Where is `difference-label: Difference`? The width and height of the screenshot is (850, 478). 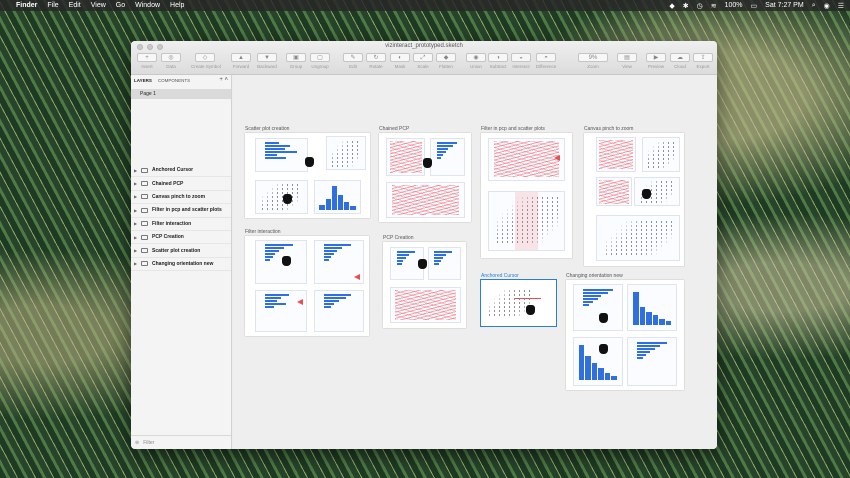 difference-label: Difference is located at coordinates (546, 66).